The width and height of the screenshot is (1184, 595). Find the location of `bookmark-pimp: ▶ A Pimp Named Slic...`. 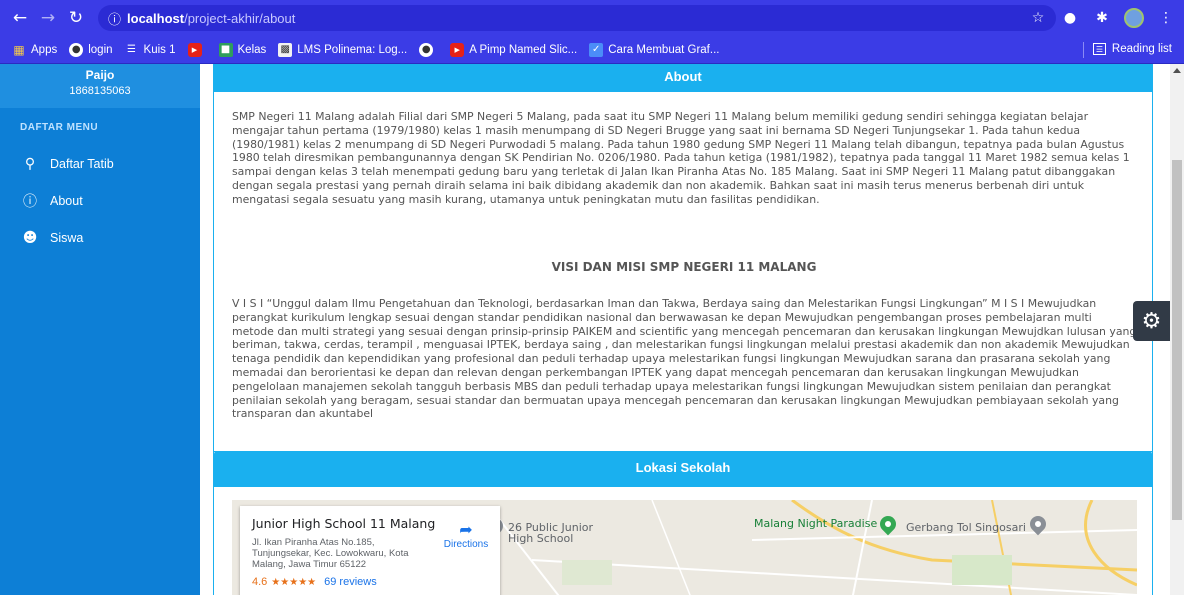

bookmark-pimp: ▶ A Pimp Named Slic... is located at coordinates (514, 49).